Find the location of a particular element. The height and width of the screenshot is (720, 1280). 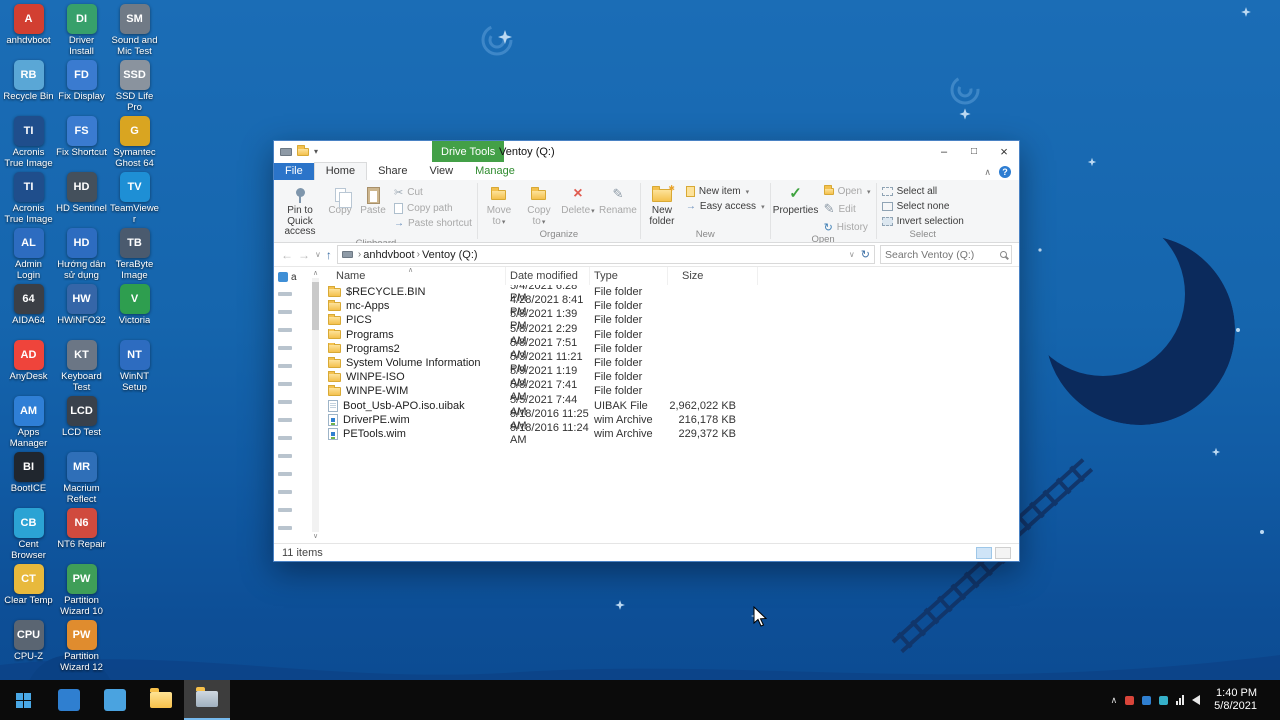

rename-button: Rename is located at coordinates (618, 199).